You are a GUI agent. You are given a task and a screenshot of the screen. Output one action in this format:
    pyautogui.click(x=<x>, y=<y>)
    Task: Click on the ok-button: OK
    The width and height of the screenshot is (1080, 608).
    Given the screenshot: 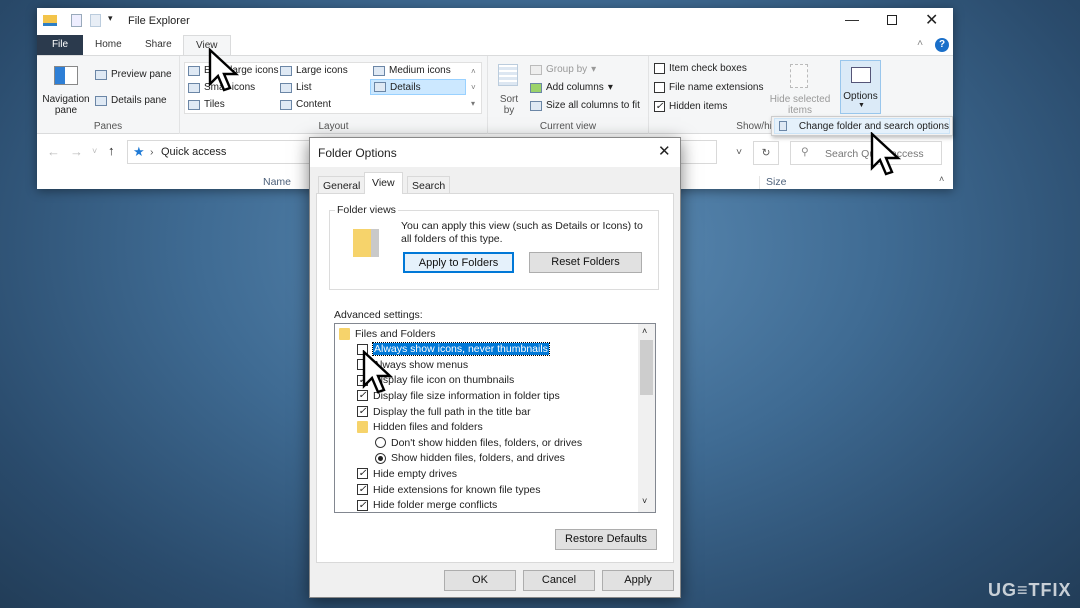 What is the action you would take?
    pyautogui.click(x=480, y=580)
    